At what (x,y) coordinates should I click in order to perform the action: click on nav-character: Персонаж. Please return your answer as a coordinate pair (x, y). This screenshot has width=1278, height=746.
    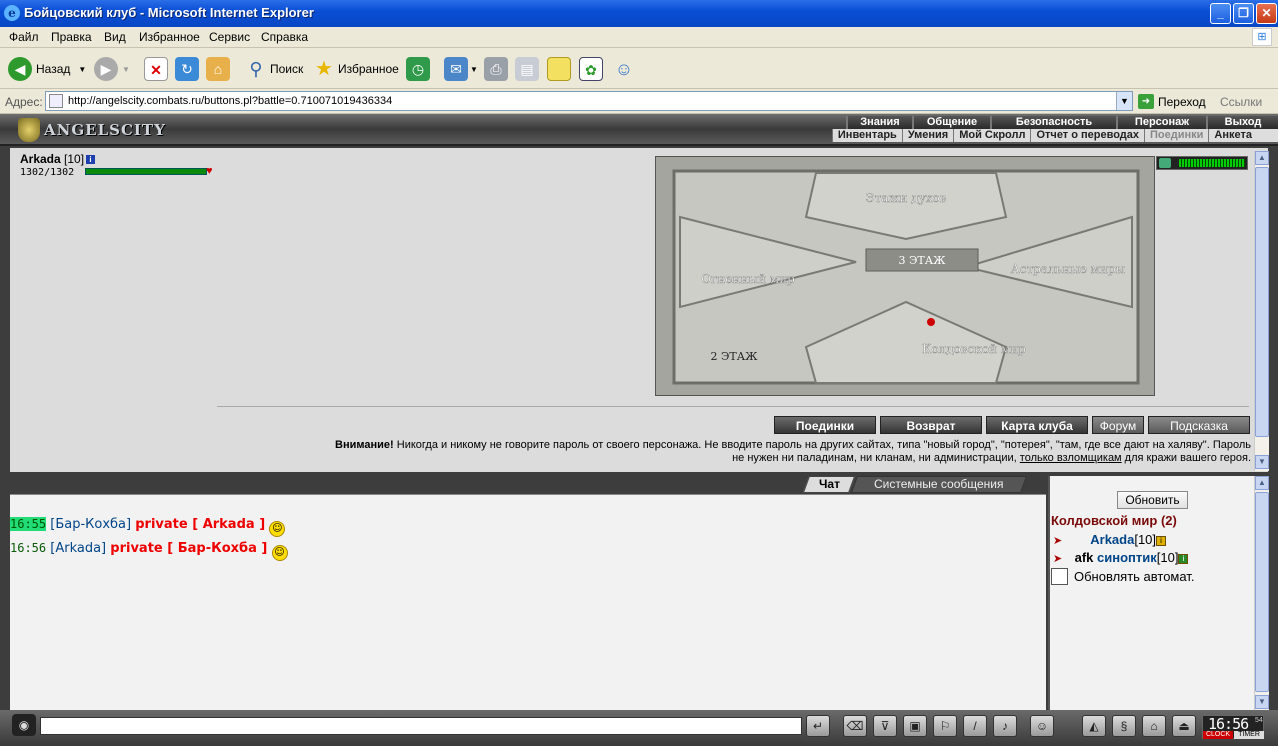
    Looking at the image, I should click on (1161, 122).